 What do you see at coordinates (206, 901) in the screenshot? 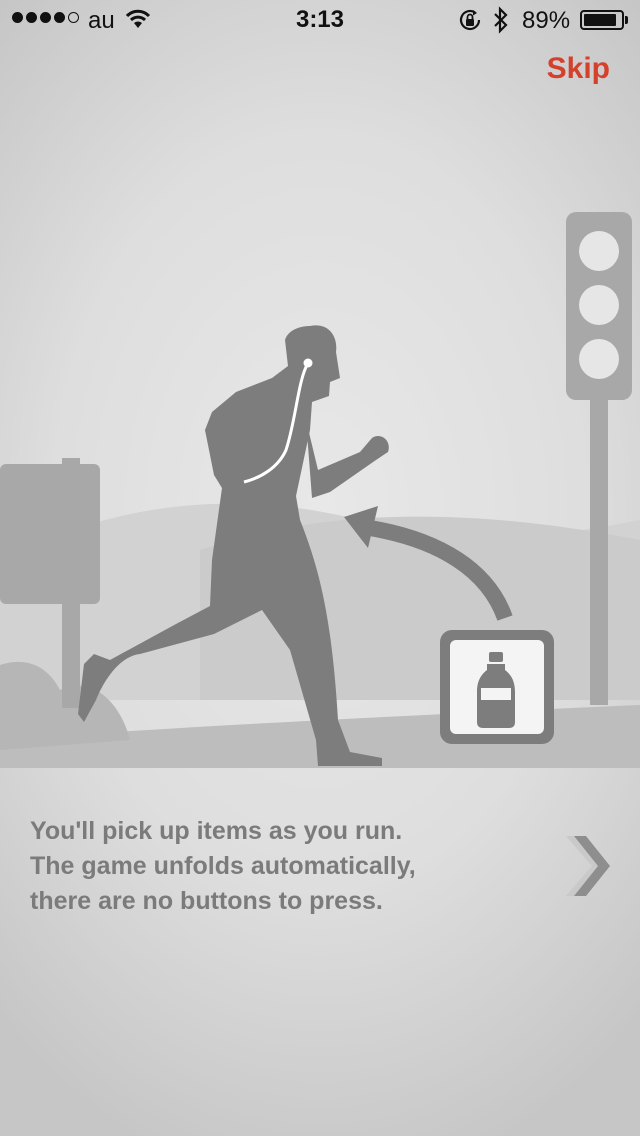
I see `tutorial-line: there are no buttons to press.` at bounding box center [206, 901].